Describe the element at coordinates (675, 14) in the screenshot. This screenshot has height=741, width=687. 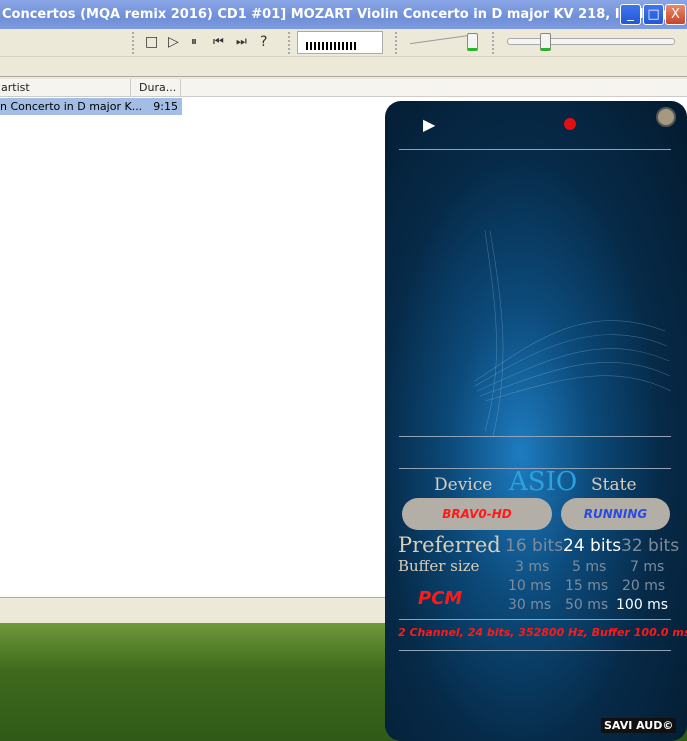
I see `close-button: X` at that location.